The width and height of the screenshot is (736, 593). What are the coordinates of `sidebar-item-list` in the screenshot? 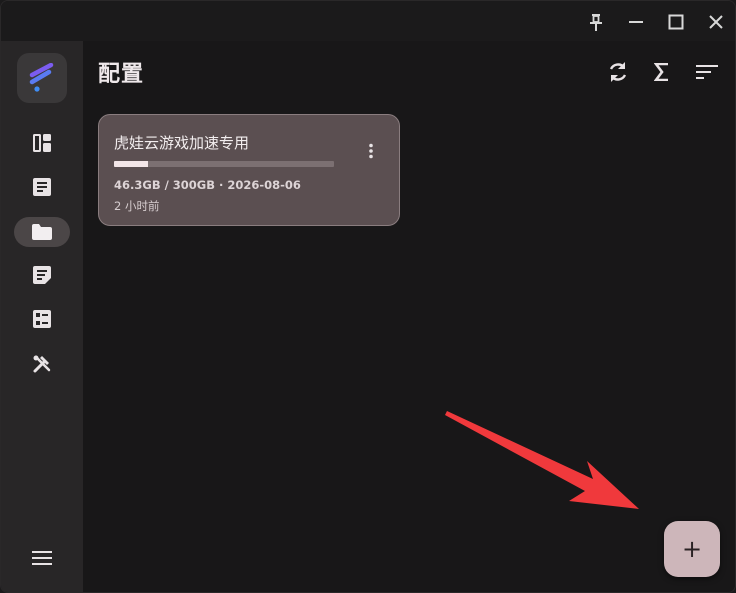 It's located at (42, 319).